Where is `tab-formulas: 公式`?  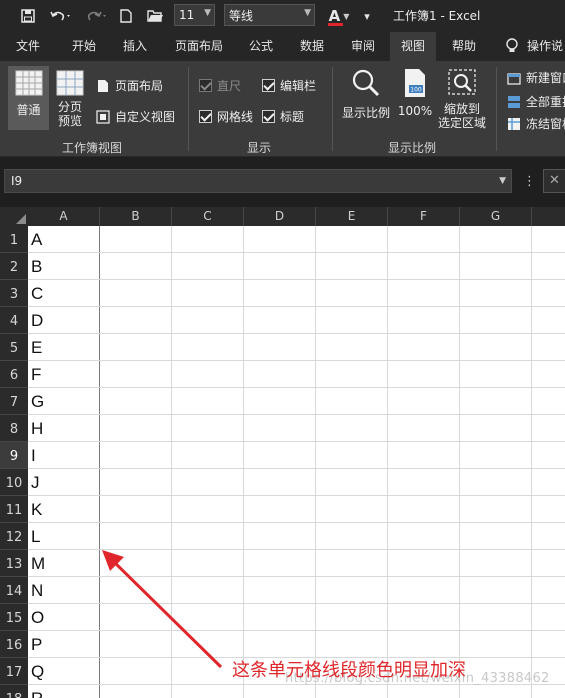
tab-formulas: 公式 is located at coordinates (261, 46).